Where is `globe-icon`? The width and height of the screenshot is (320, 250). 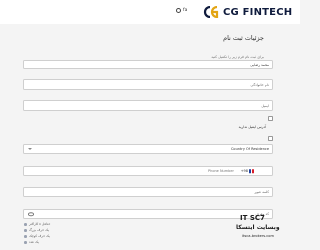 globe-icon is located at coordinates (178, 10).